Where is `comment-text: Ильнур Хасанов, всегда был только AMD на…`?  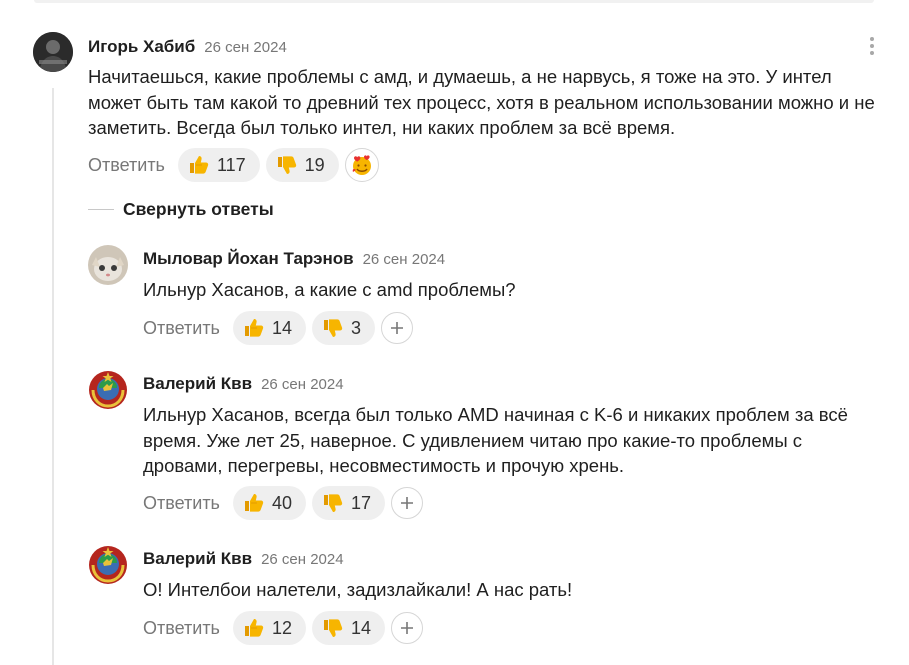 comment-text: Ильнур Хасанов, всегда был только AMD на… is located at coordinates (495, 440).